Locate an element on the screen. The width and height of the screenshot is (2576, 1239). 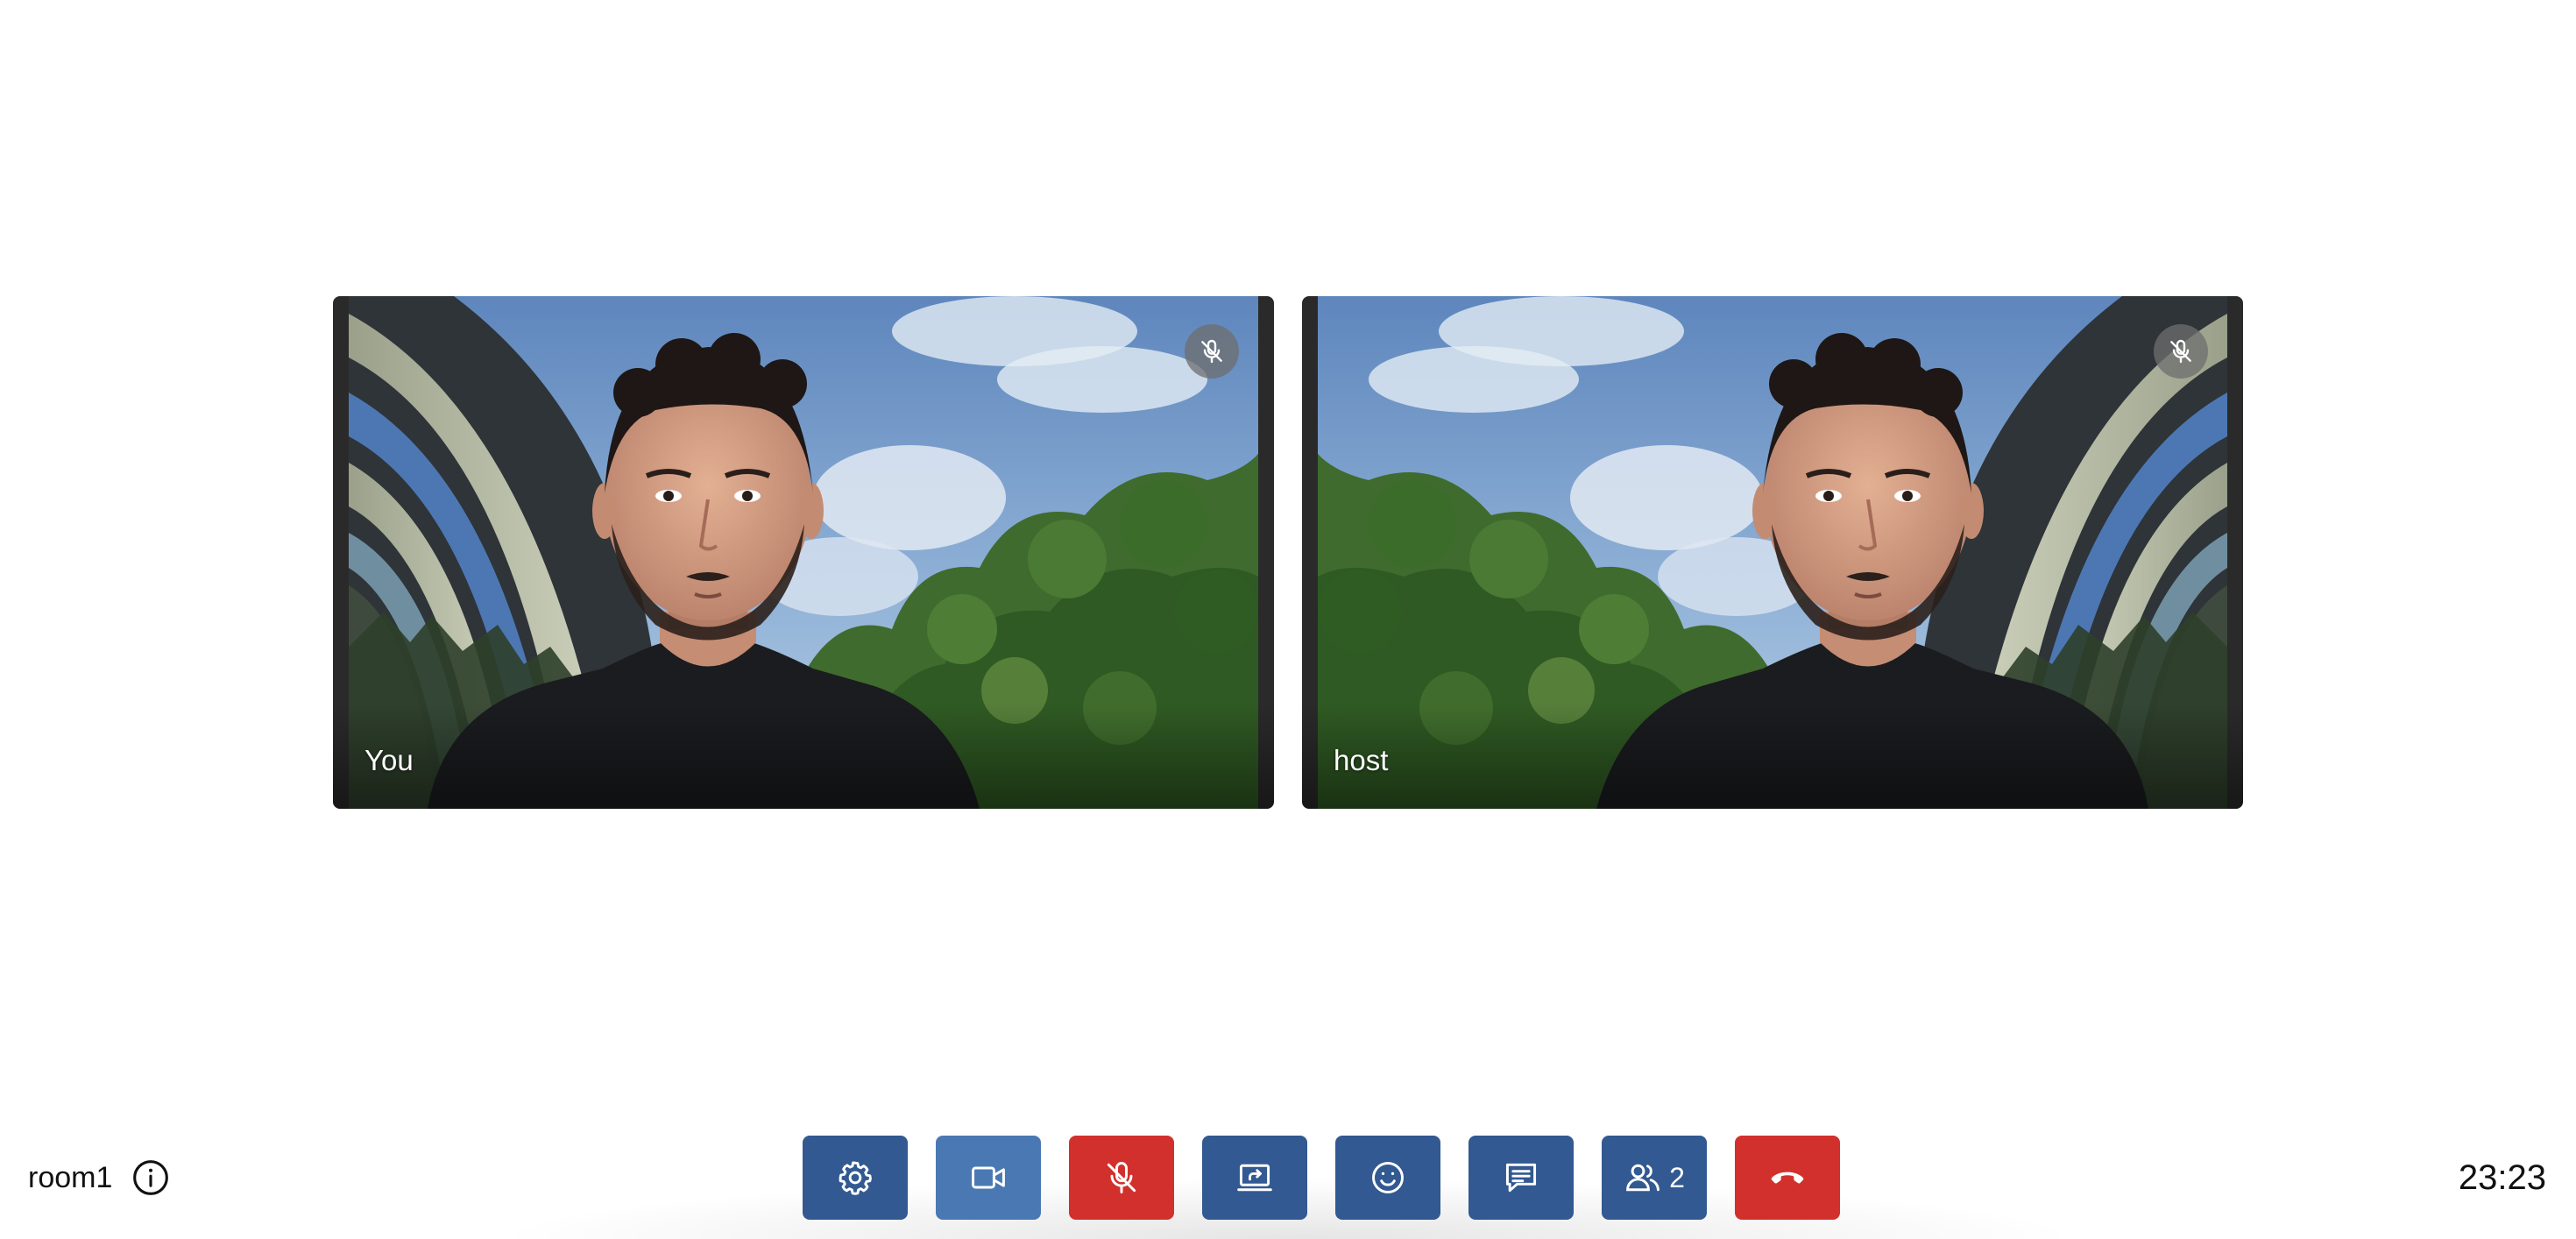
participants-button: 2 is located at coordinates (1654, 1178).